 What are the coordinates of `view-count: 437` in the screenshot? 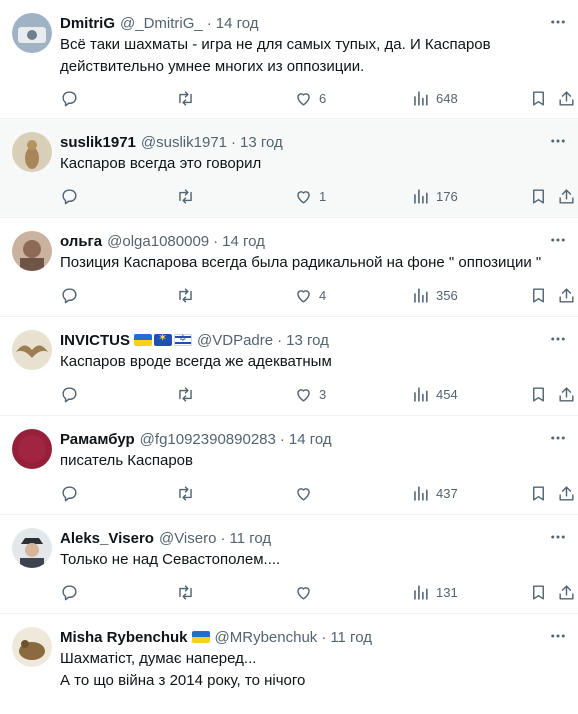 It's located at (447, 493).